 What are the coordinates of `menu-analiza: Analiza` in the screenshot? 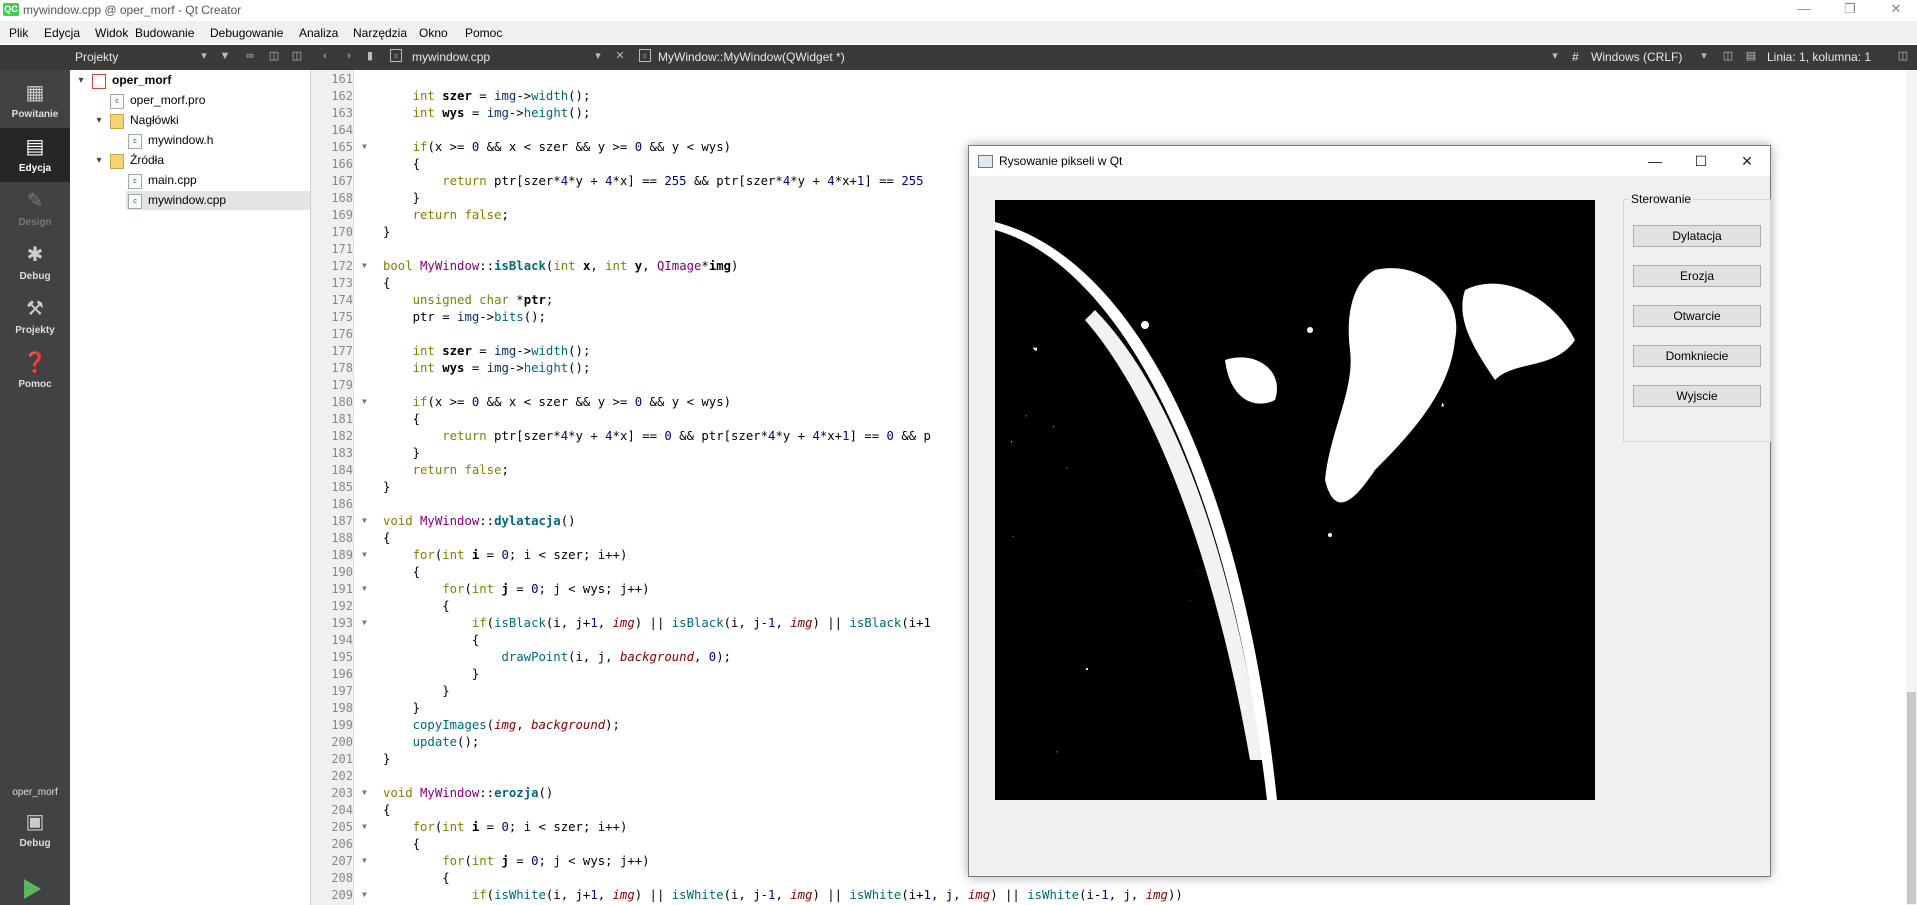 It's located at (318, 33).